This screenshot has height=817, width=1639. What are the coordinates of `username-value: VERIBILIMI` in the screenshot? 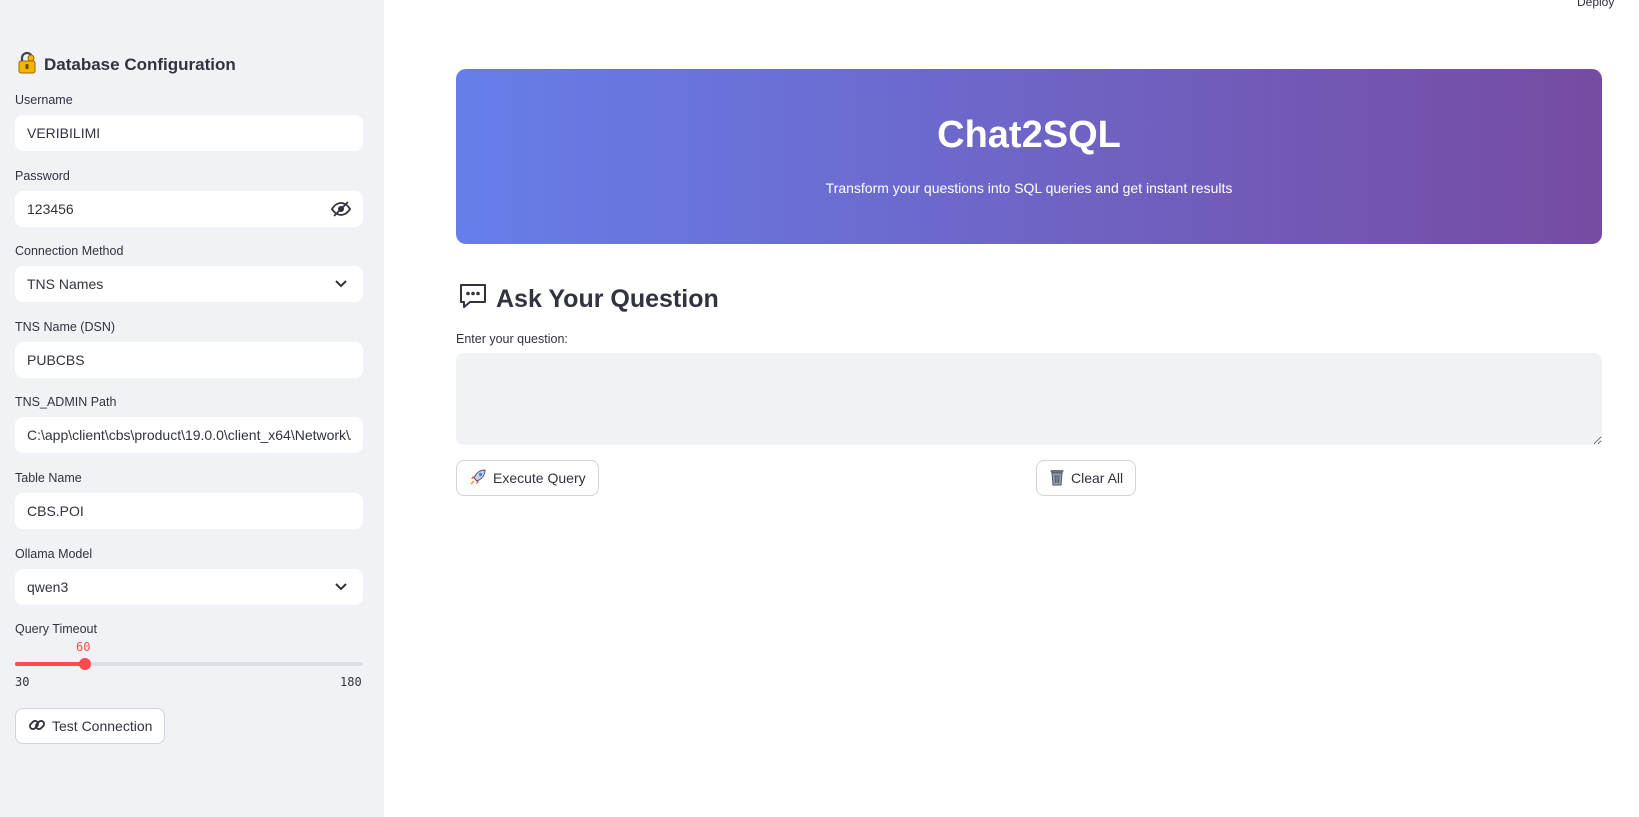 It's located at (64, 133).